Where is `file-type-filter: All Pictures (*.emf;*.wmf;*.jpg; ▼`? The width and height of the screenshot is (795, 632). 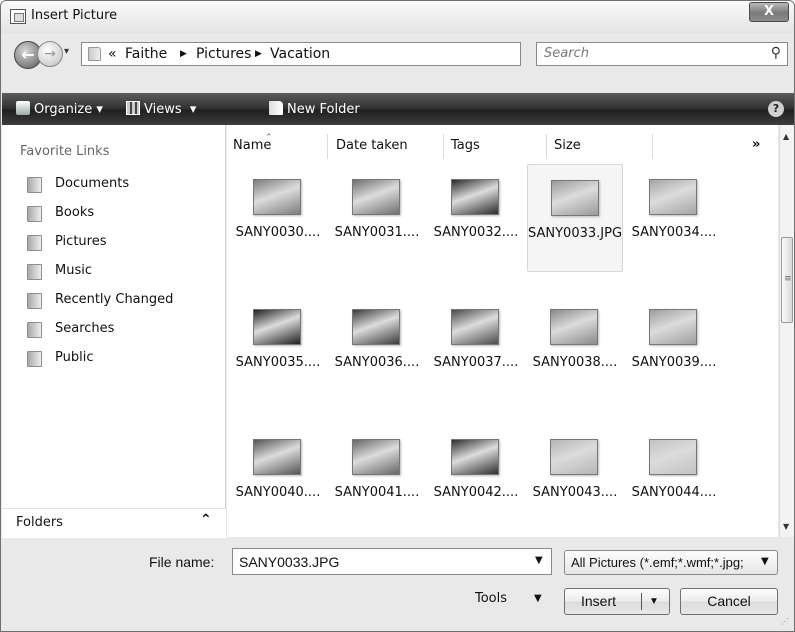
file-type-filter: All Pictures (*.emf;*.wmf;*.jpg; ▼ is located at coordinates (671, 562).